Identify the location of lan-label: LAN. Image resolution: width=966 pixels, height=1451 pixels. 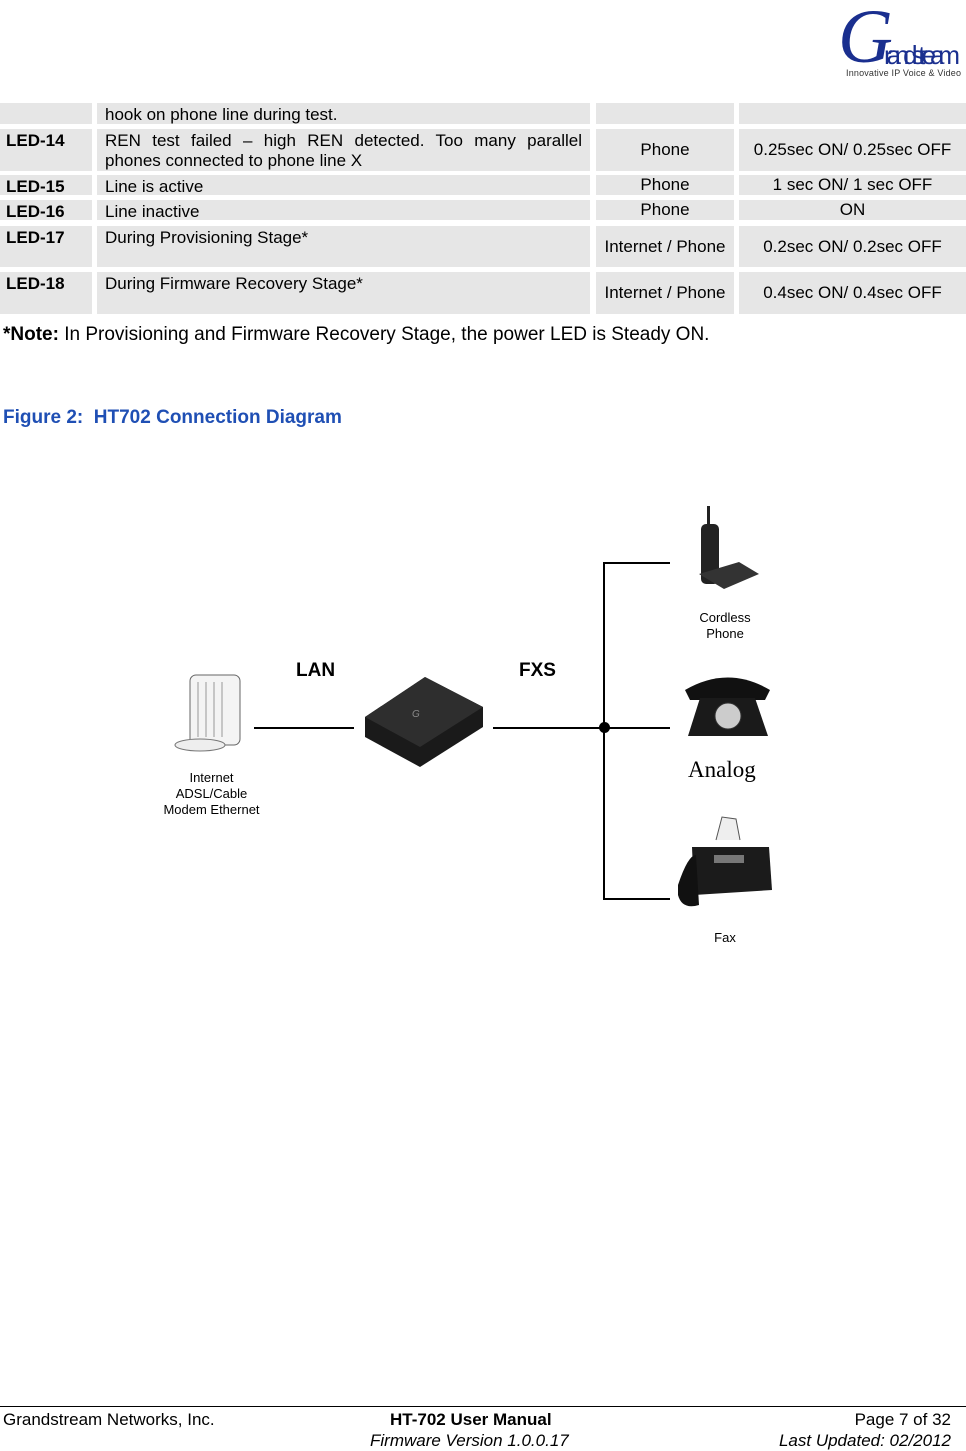
(316, 670).